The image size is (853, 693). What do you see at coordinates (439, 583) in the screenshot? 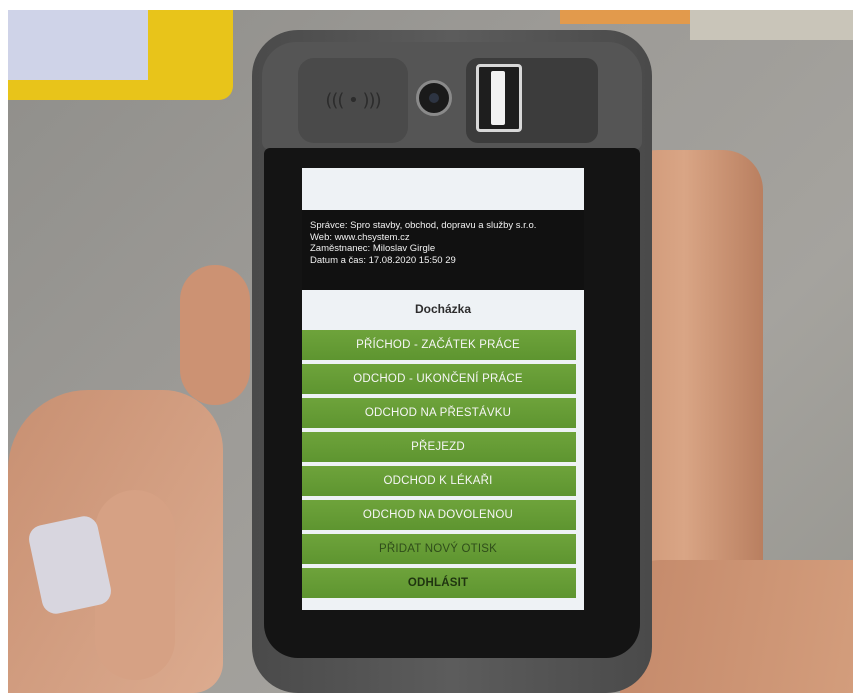
I see `logout-button: ODHLÁSIT` at bounding box center [439, 583].